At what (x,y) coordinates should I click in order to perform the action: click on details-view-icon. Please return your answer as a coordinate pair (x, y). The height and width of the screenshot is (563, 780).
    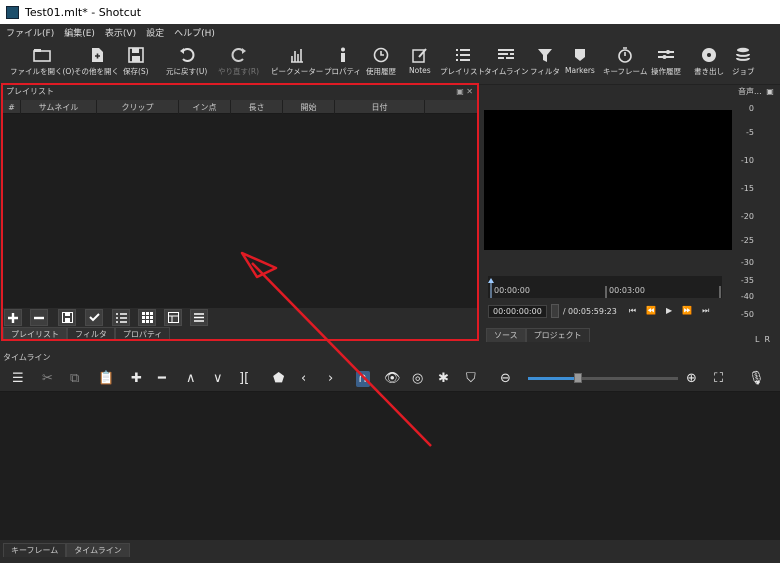
    Looking at the image, I should click on (121, 317).